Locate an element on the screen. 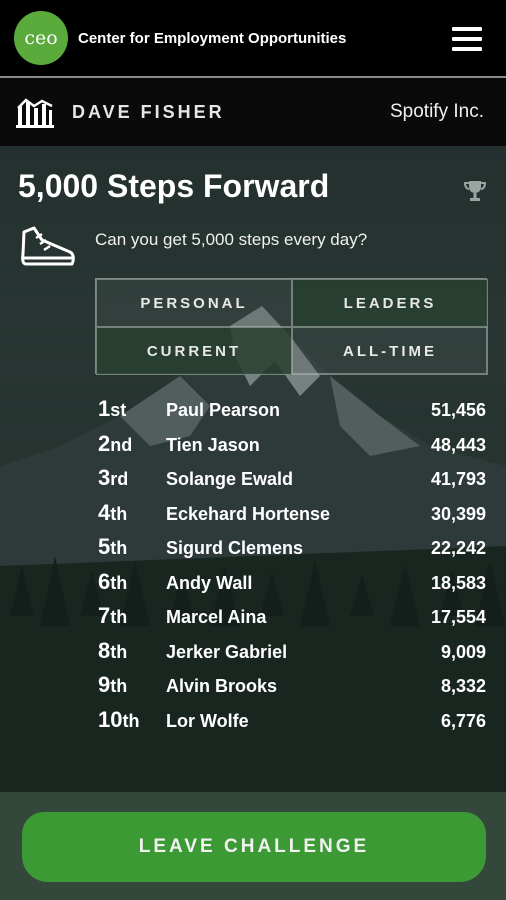 The width and height of the screenshot is (506, 900). participant-name: Paul Pearson is located at coordinates (223, 410).